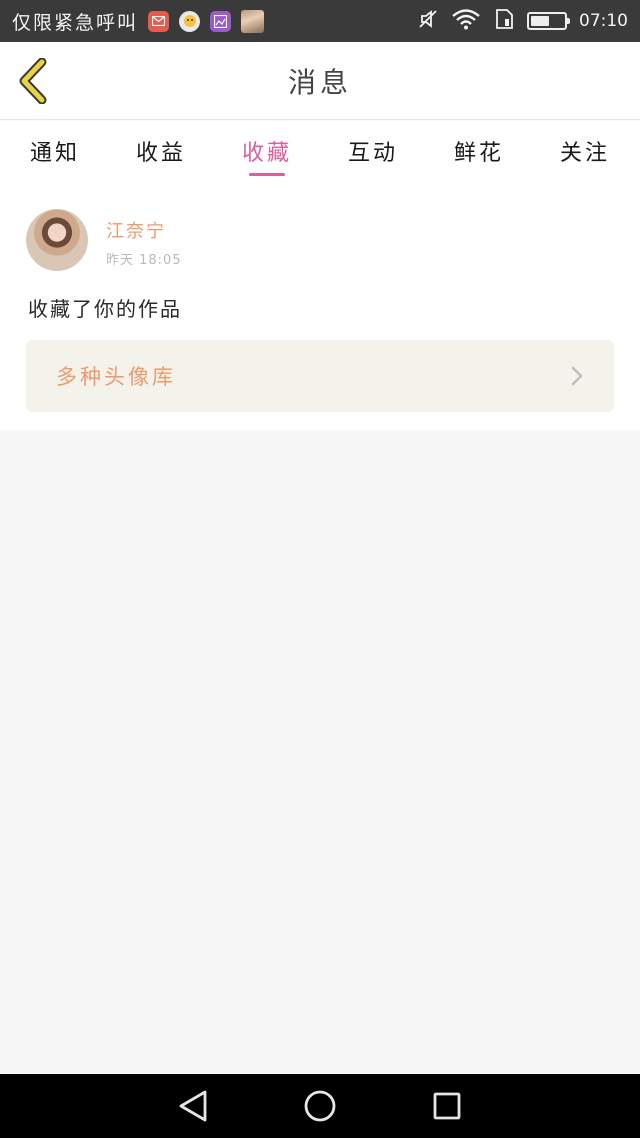 The height and width of the screenshot is (1138, 640). What do you see at coordinates (320, 376) in the screenshot?
I see `favorited-work-link: 多种头像库` at bounding box center [320, 376].